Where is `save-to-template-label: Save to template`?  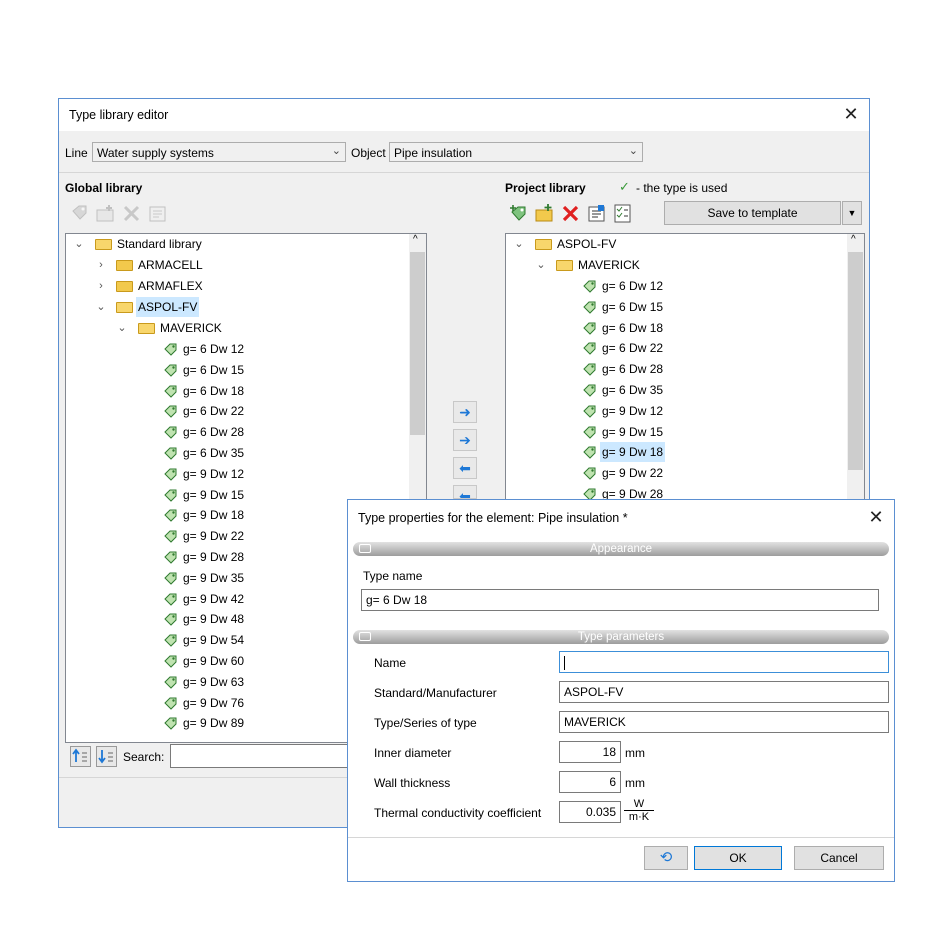 save-to-template-label: Save to template is located at coordinates (752, 213).